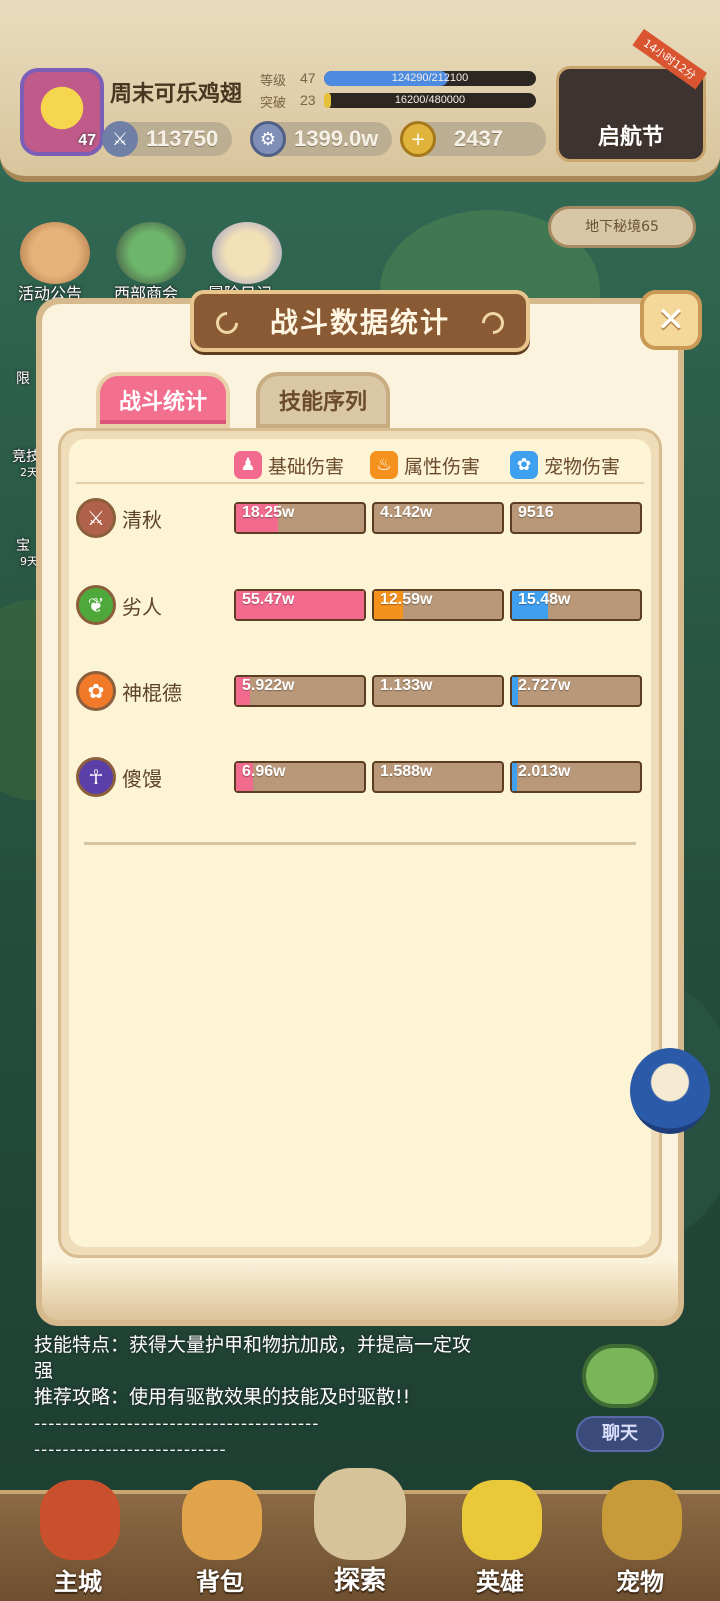 Image resolution: width=720 pixels, height=1601 pixels. What do you see at coordinates (96, 605) in the screenshot?
I see `ranger-class-icon: ❦` at bounding box center [96, 605].